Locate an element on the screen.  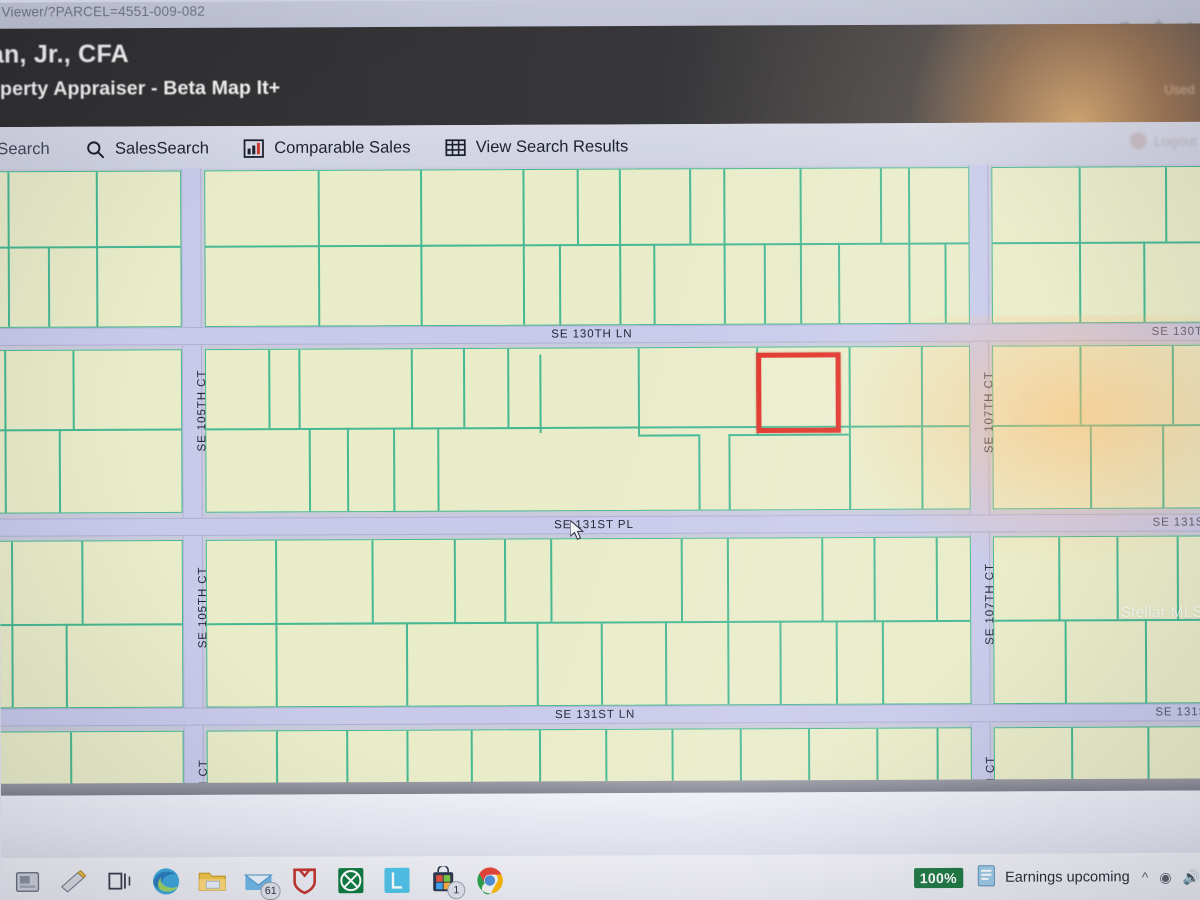
taskbar-icon-group: 61 1 is located at coordinates (255, 880).